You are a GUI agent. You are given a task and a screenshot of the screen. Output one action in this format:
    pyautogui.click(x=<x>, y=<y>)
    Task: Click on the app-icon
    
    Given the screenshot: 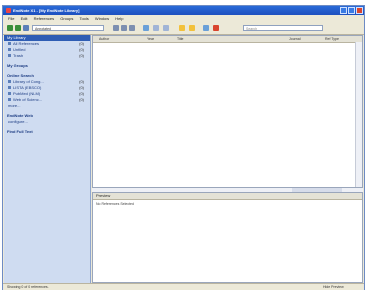 What is the action you would take?
    pyautogui.click(x=8, y=10)
    